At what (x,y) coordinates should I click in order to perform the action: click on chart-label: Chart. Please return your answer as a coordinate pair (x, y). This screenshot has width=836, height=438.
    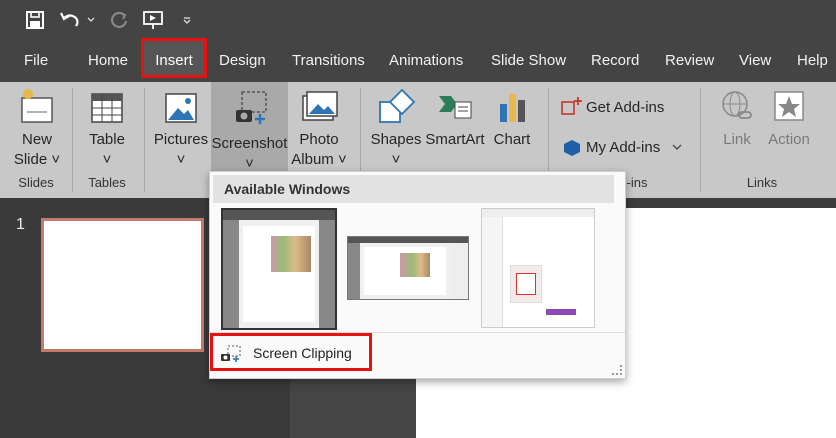
    Looking at the image, I should click on (512, 139).